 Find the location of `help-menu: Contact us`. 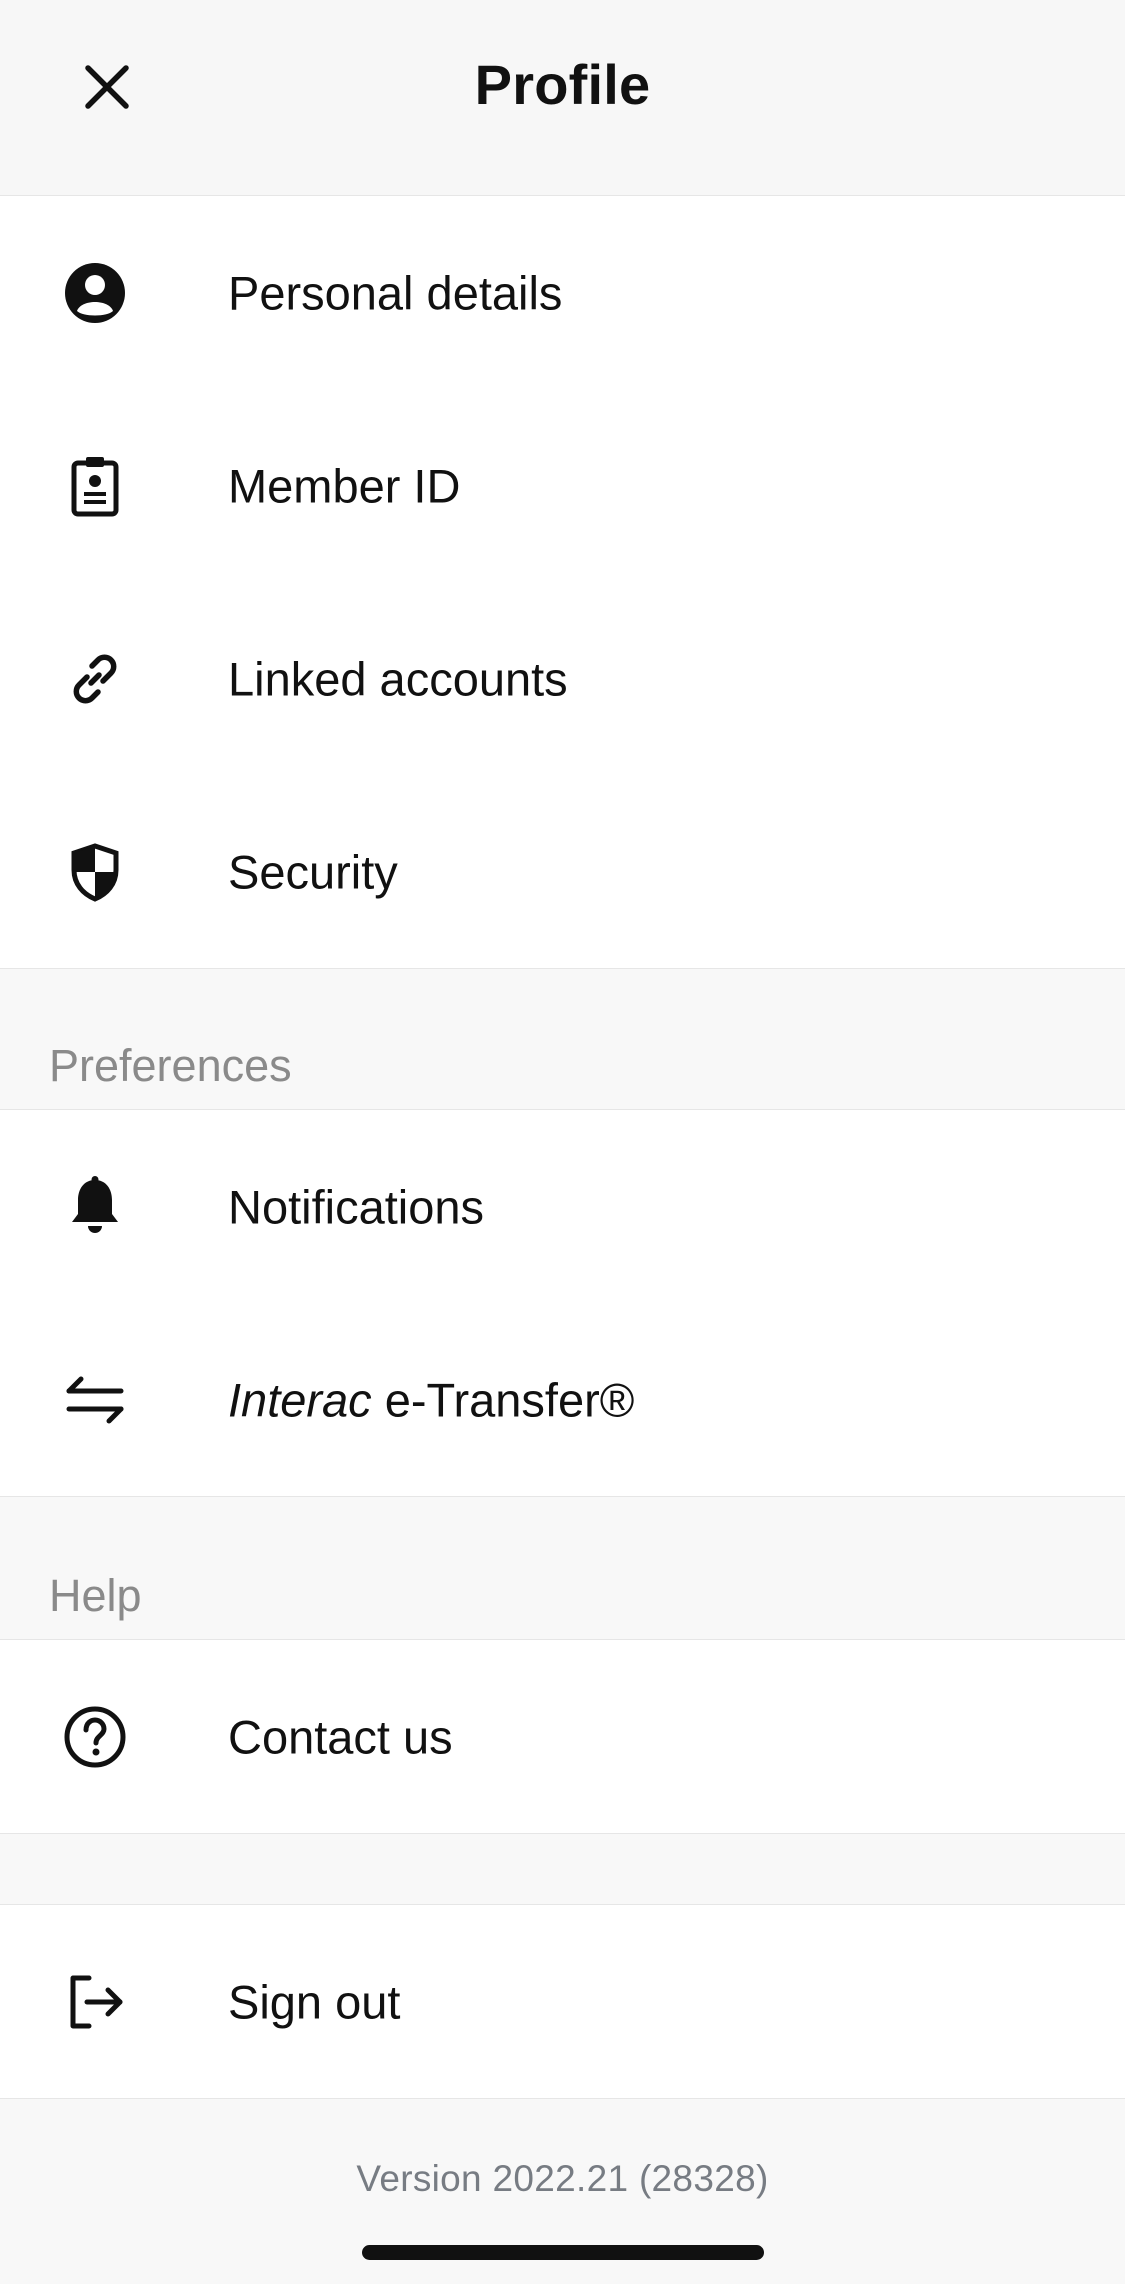

help-menu: Contact us is located at coordinates (562, 1736).